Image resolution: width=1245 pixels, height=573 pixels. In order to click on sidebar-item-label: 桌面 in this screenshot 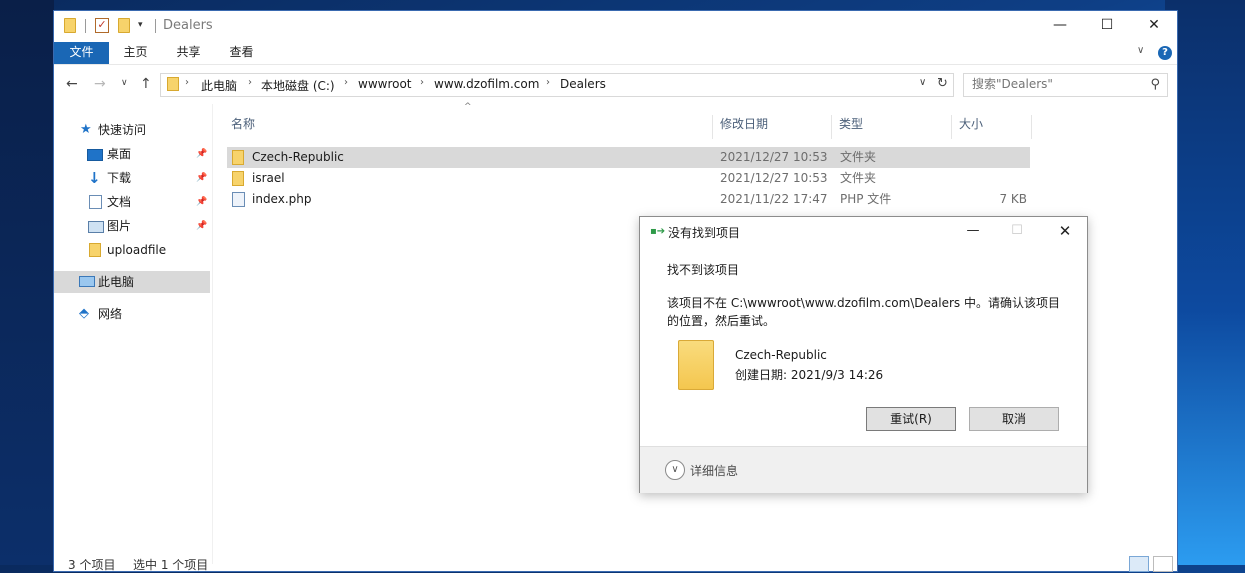, I will do `click(119, 154)`.